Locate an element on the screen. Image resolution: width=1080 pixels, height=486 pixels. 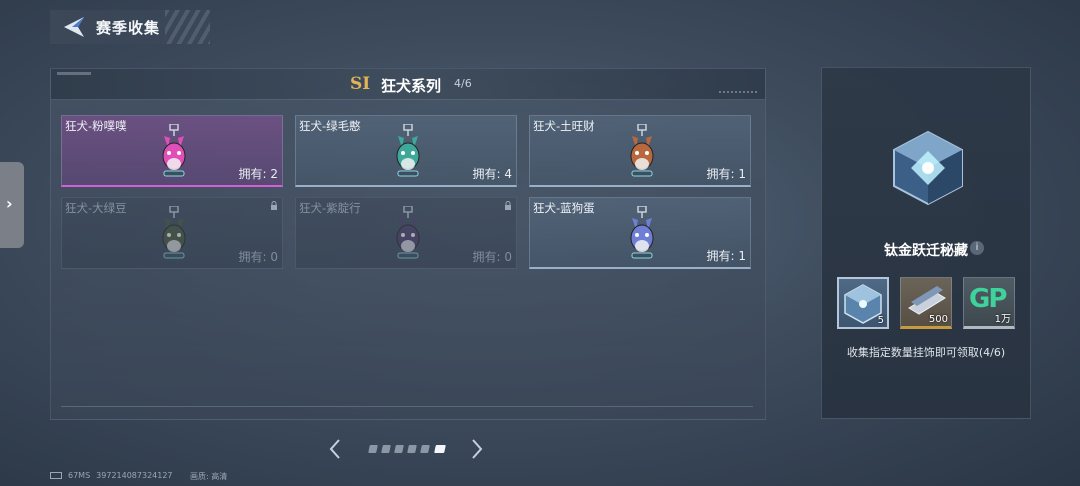
chevron-right-icon: › is located at coordinates (9, 203).